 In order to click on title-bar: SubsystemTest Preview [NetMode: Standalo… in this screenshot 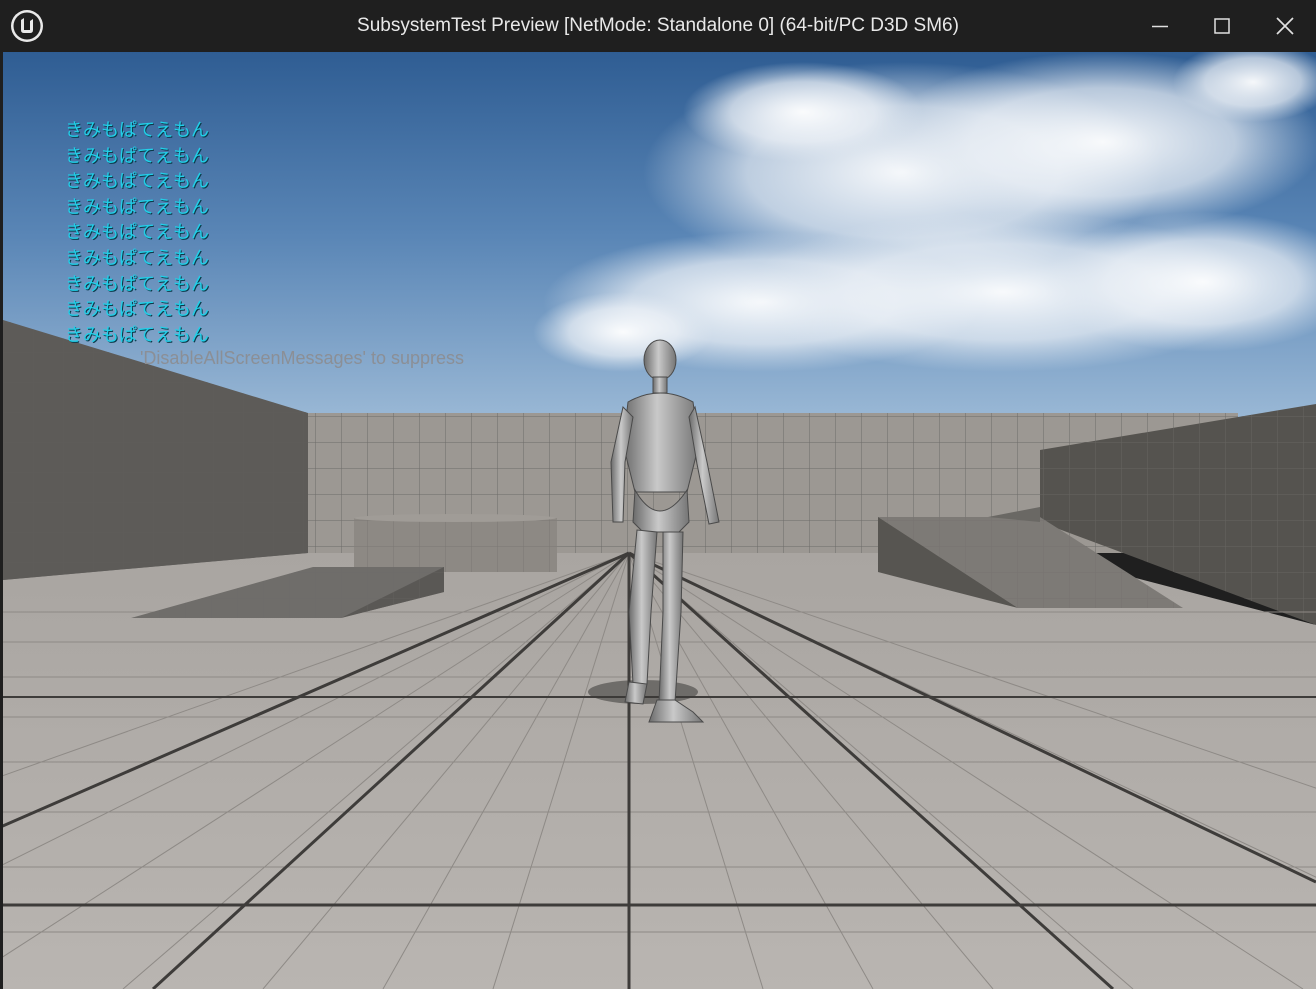, I will do `click(658, 26)`.